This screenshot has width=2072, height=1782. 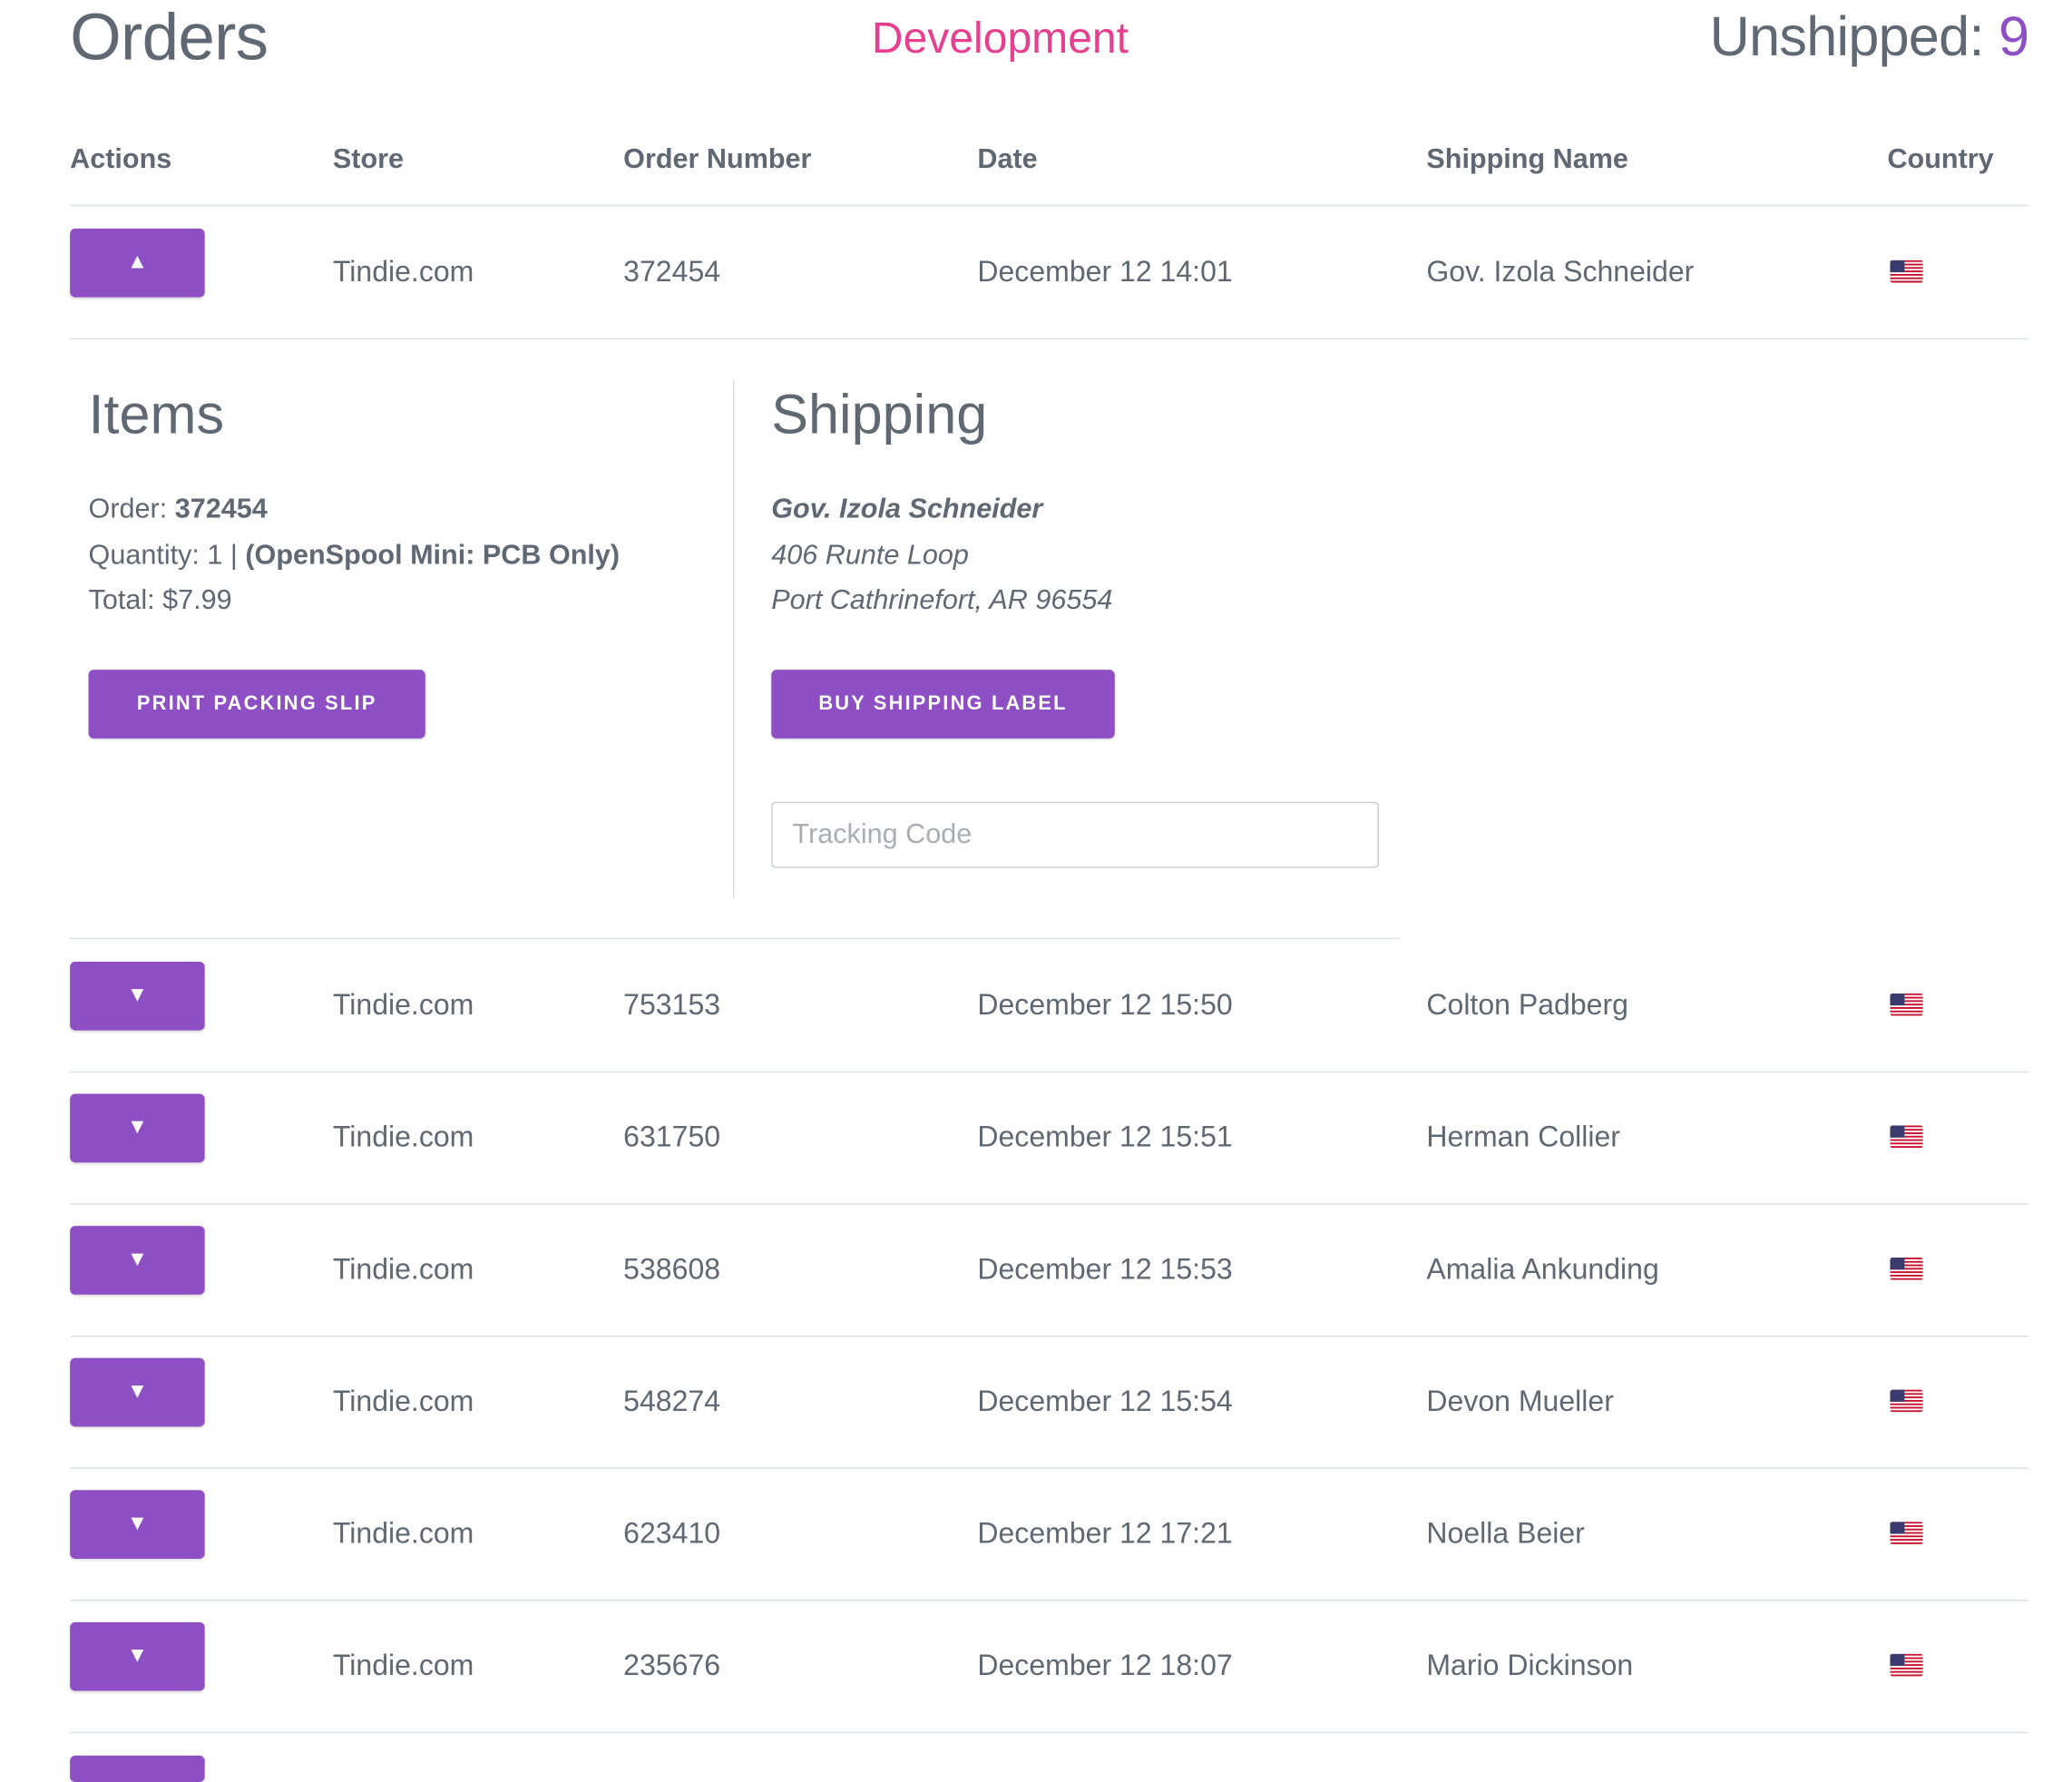 I want to click on shipping-name-cell: Herman Collier, so click(x=1523, y=1137).